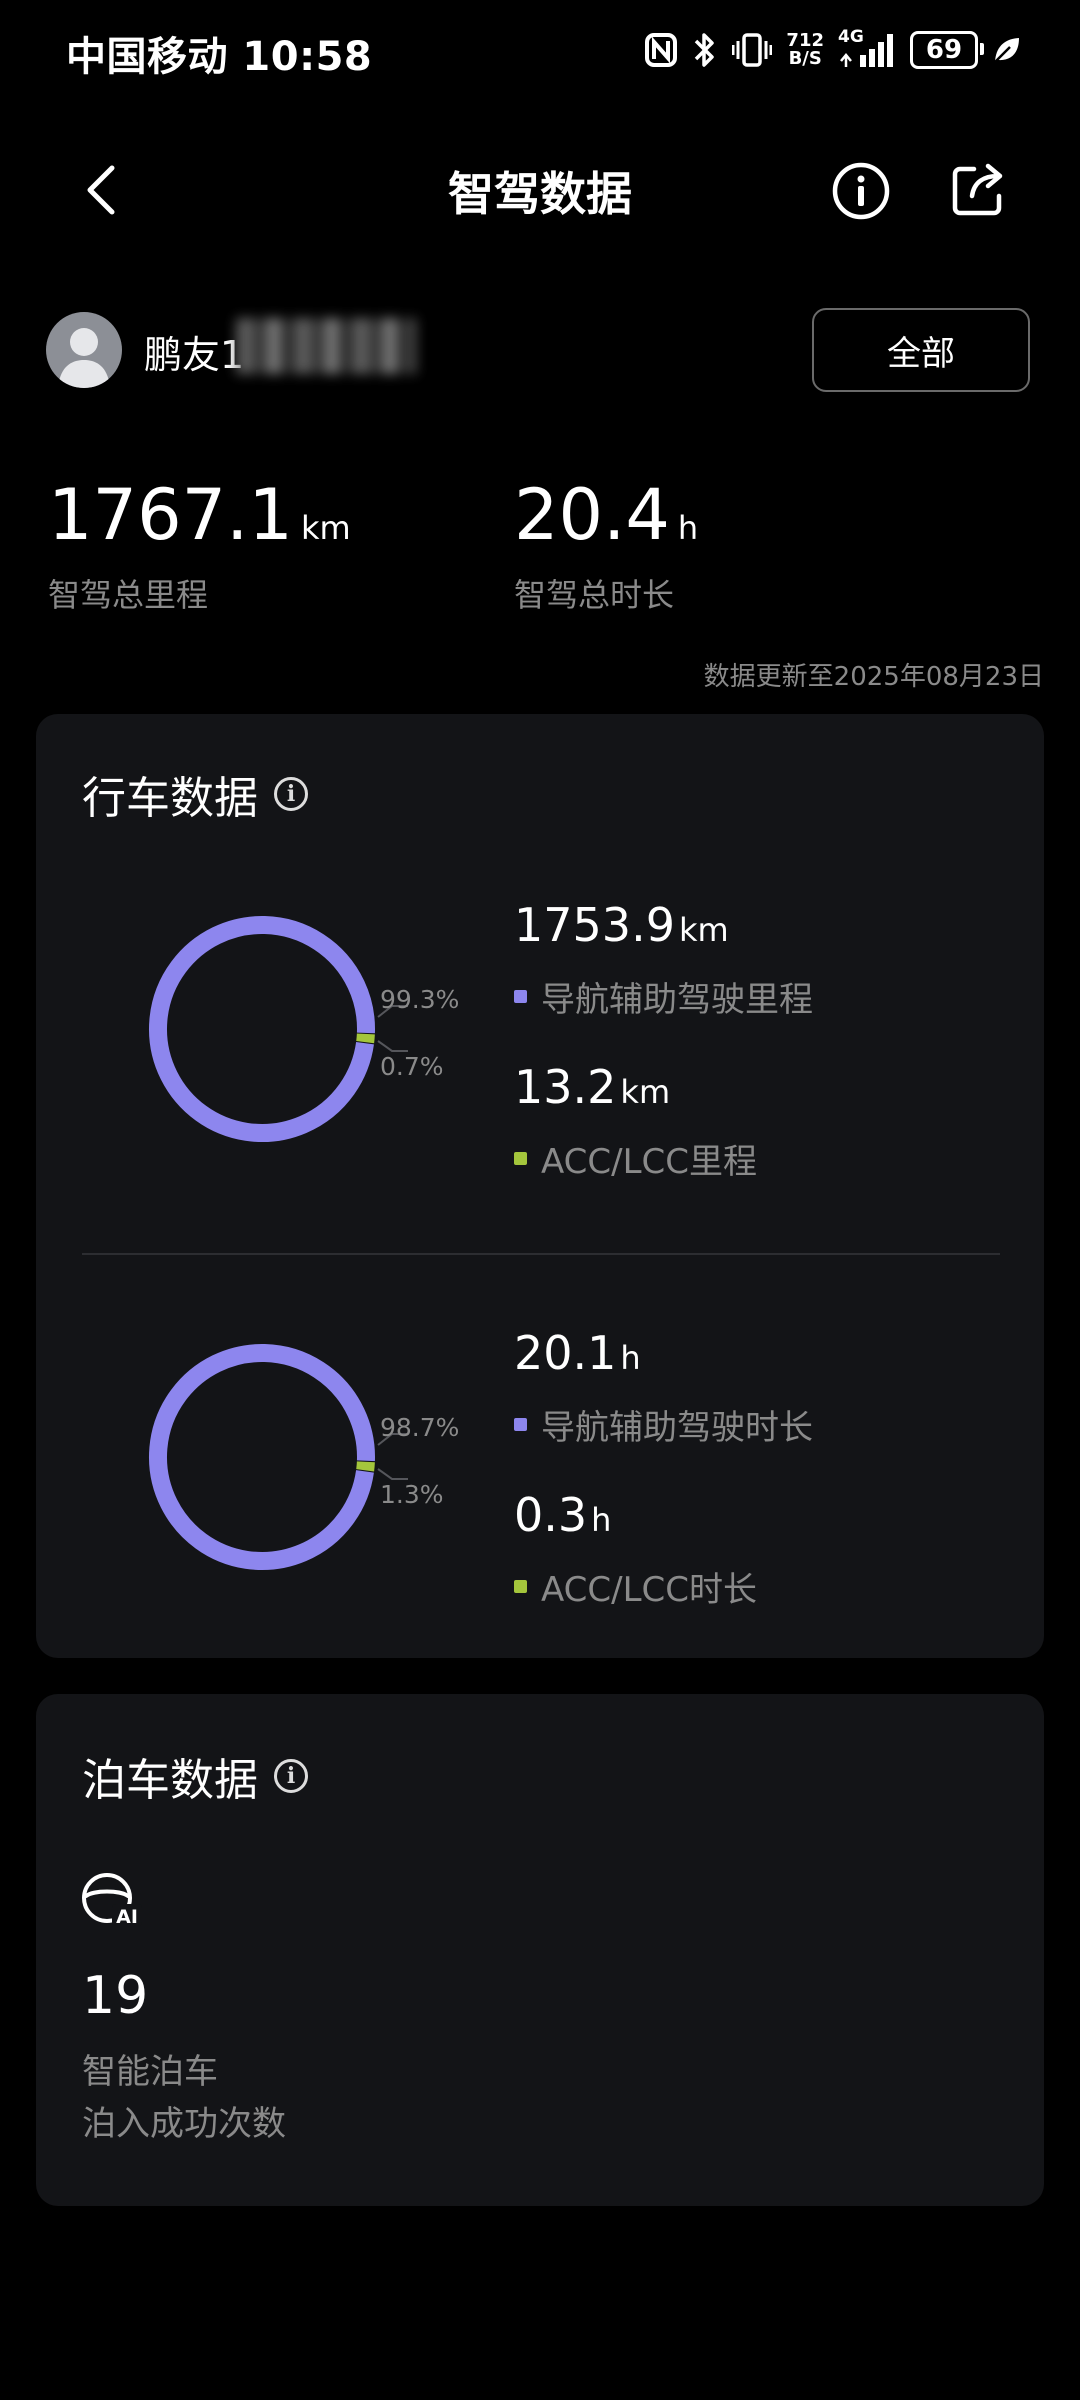 Image resolution: width=1080 pixels, height=2400 pixels. What do you see at coordinates (291, 794) in the screenshot?
I see `driving-info-icon: i` at bounding box center [291, 794].